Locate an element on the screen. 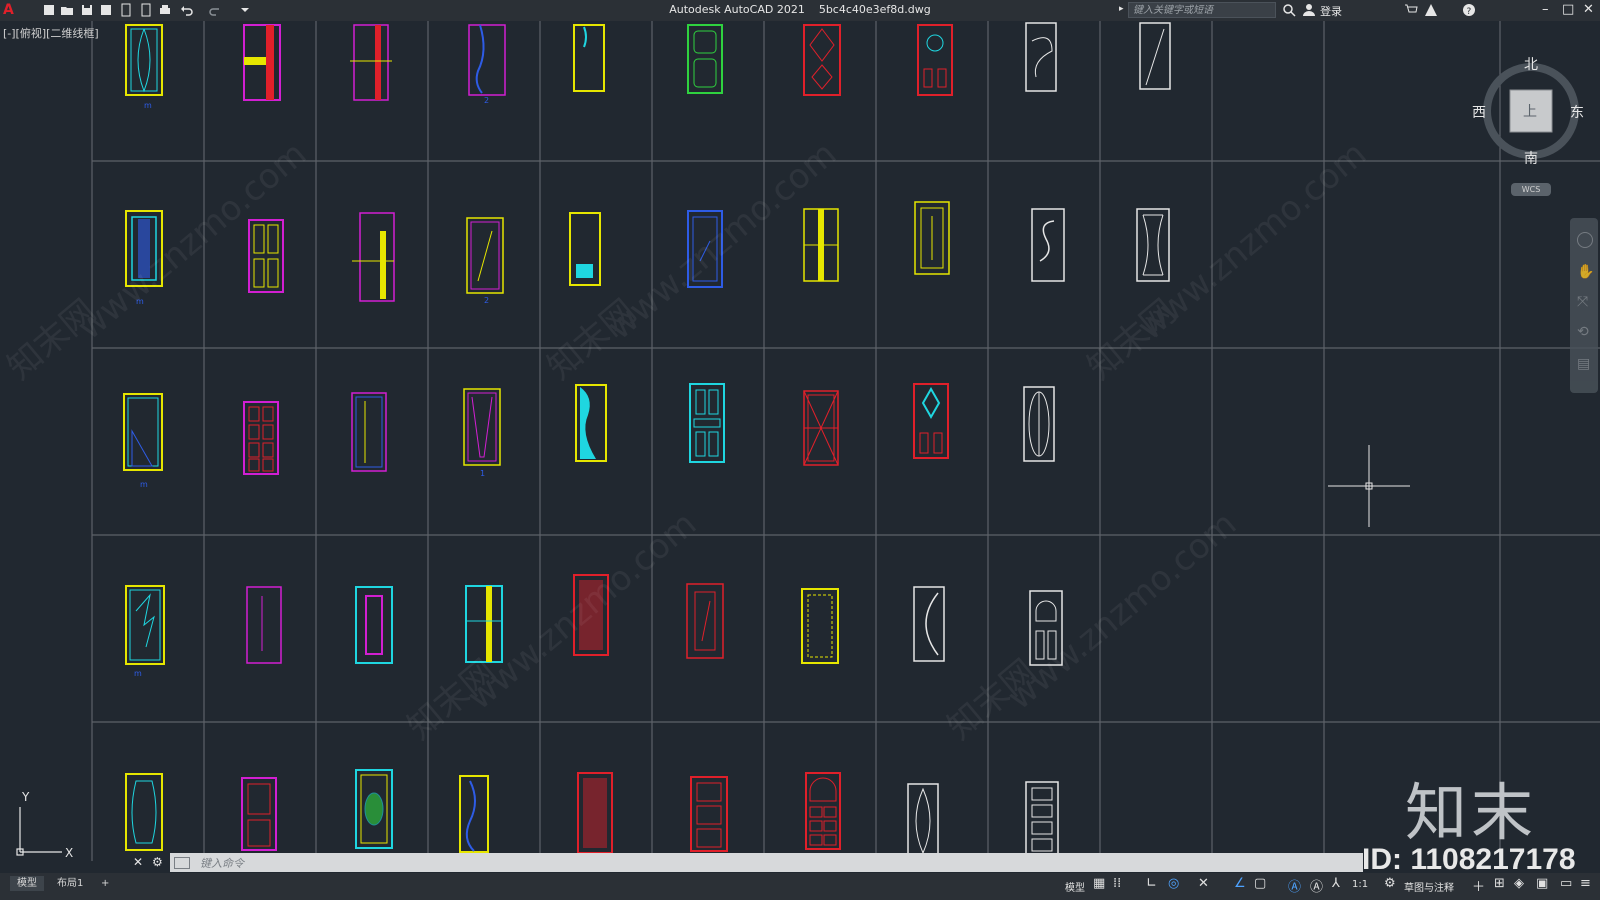 The width and height of the screenshot is (1600, 900). user-icon is located at coordinates (1309, 10).